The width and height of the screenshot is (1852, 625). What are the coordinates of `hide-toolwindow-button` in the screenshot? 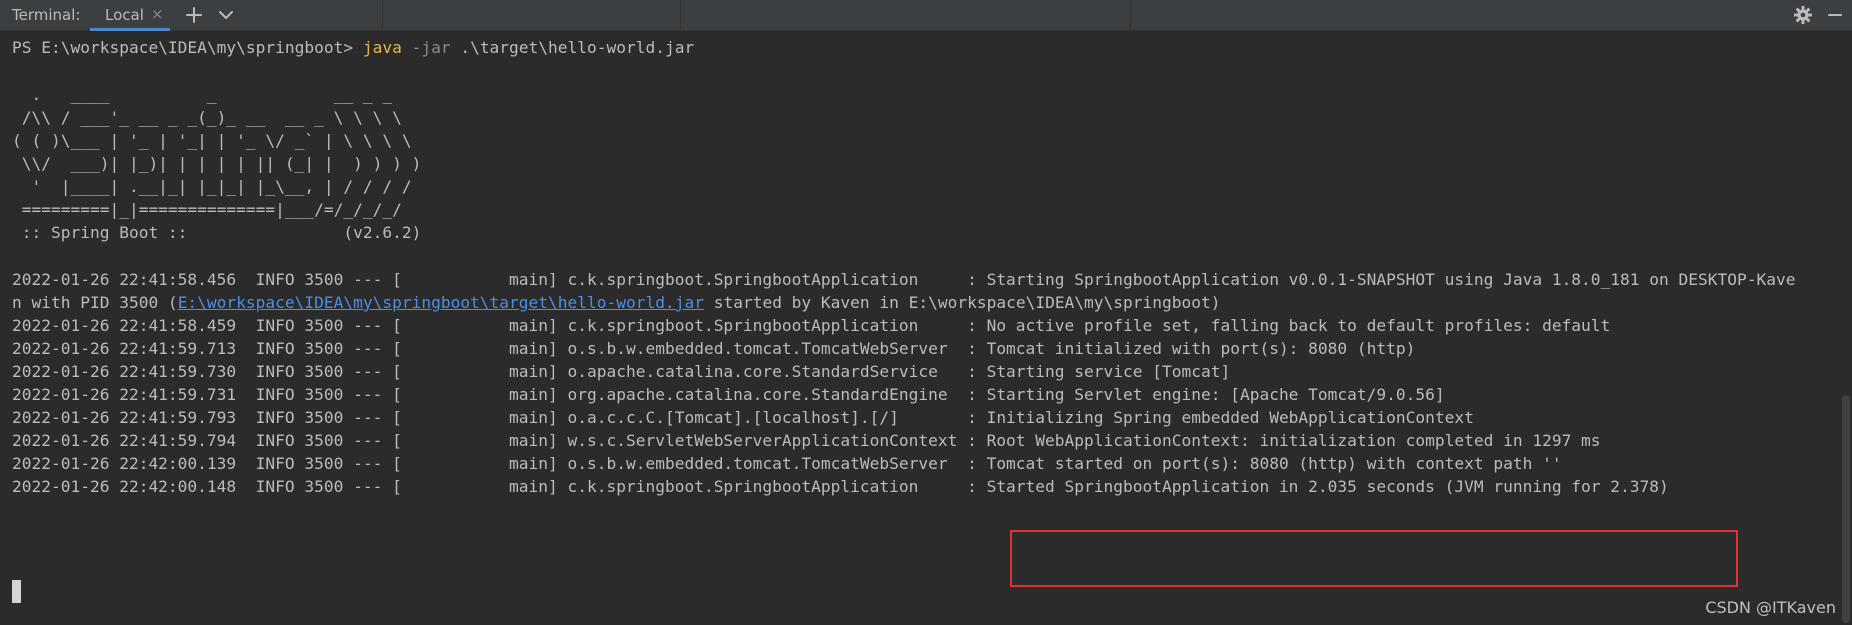 It's located at (1835, 15).